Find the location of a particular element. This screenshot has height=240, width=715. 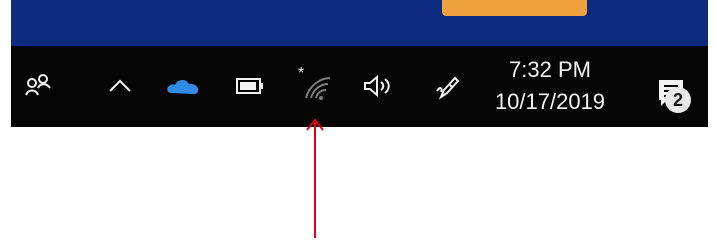

onedrive-button is located at coordinates (183, 86).